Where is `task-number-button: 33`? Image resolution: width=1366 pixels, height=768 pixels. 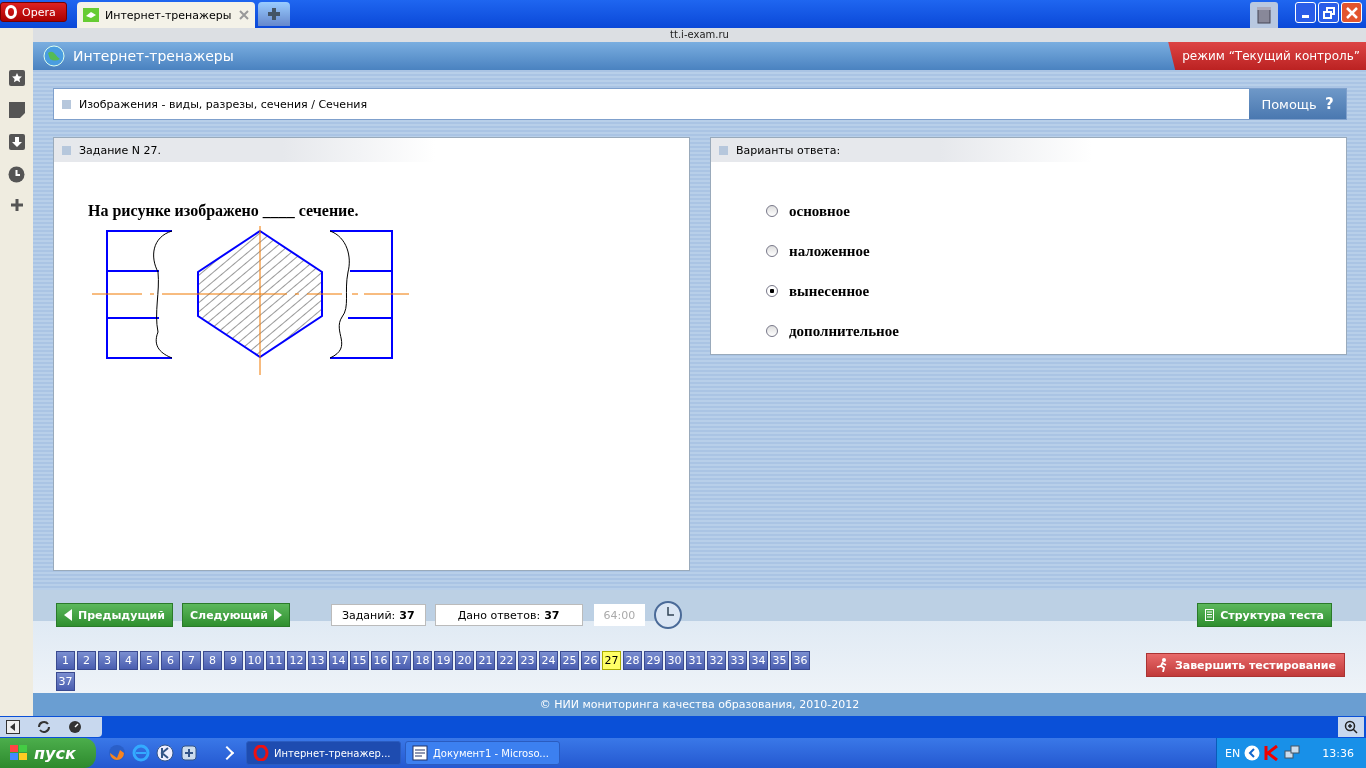
task-number-button: 33 is located at coordinates (737, 660).